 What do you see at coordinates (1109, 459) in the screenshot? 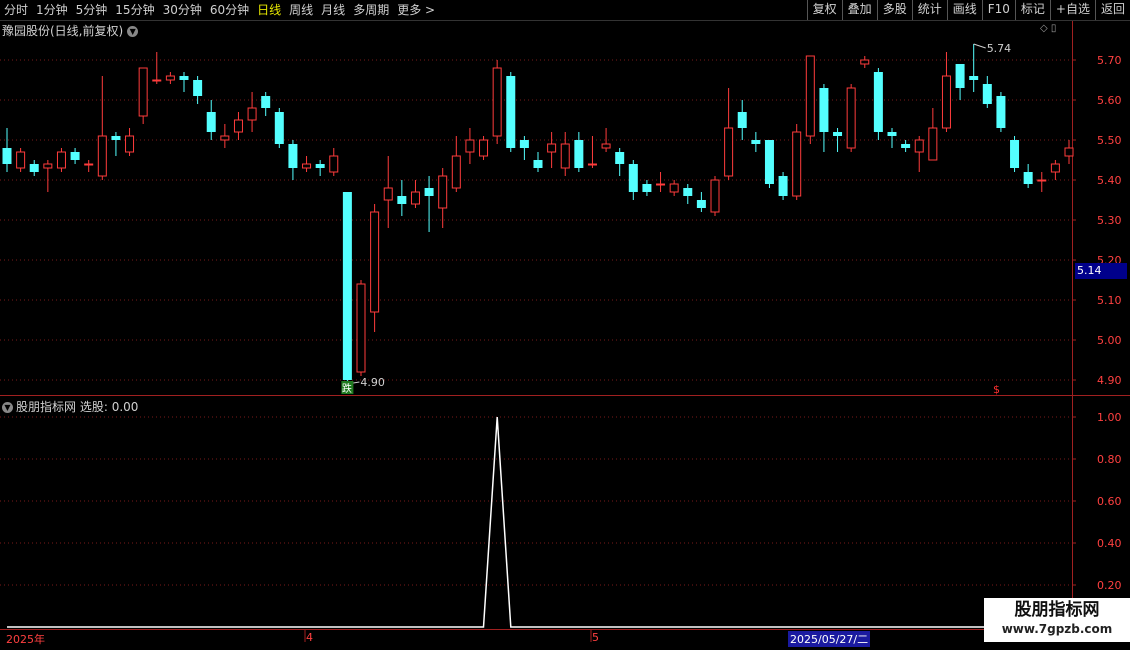
I see `indicator-tick-label: 0.80` at bounding box center [1109, 459].